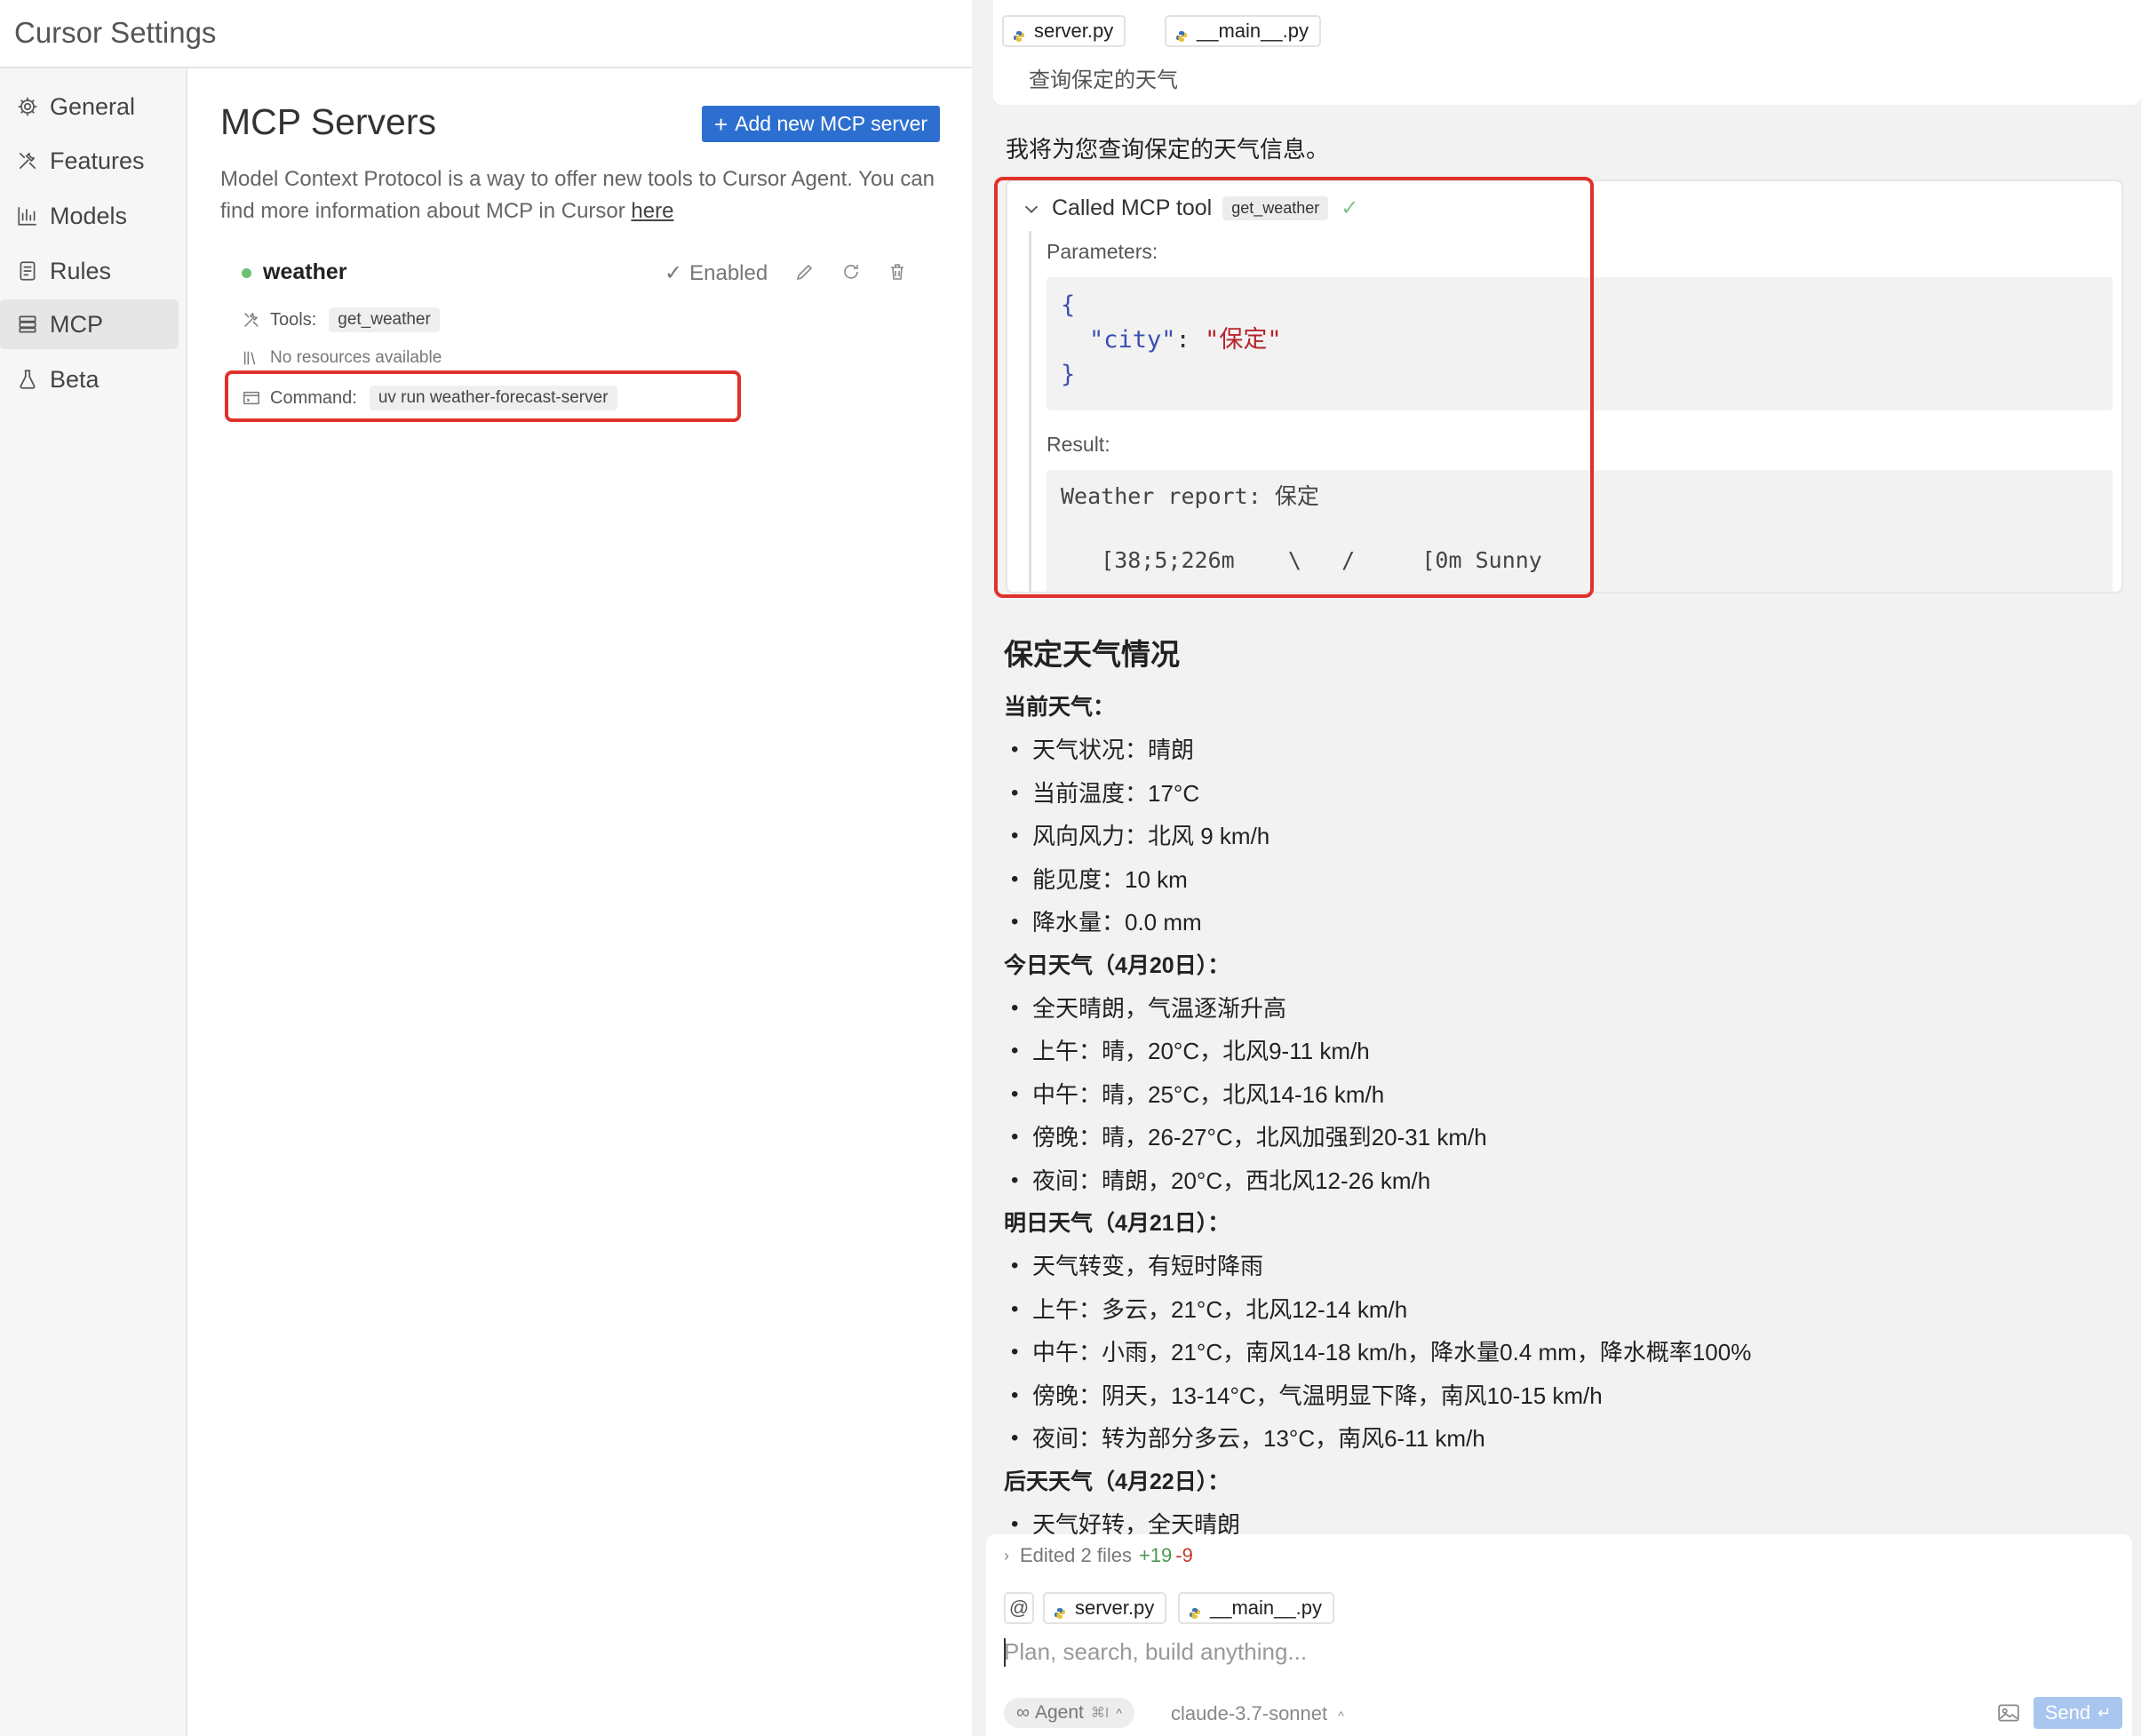 Image resolution: width=2141 pixels, height=1736 pixels. Describe the element at coordinates (652, 211) in the screenshot. I see `mcp-docs-link: here` at that location.